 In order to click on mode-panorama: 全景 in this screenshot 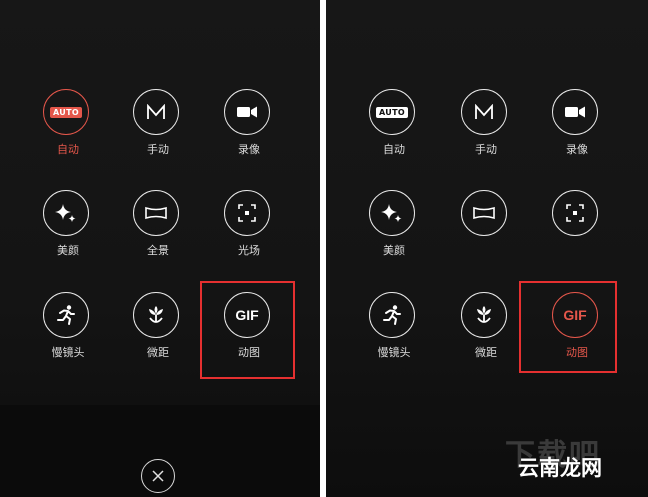, I will do `click(158, 235)`.